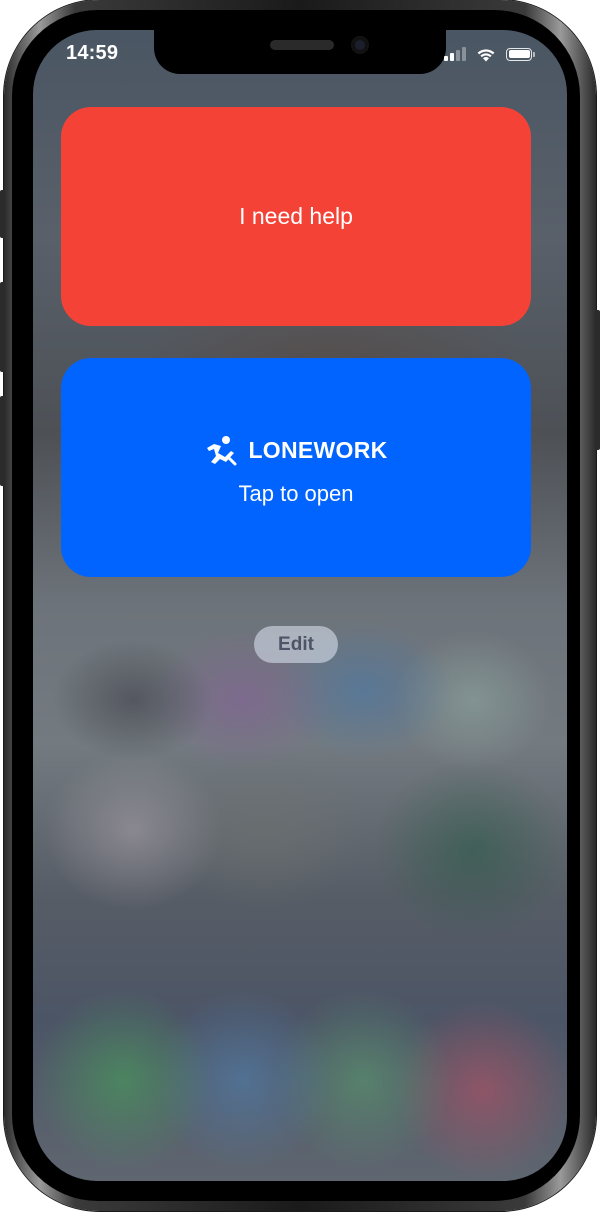 This screenshot has height=1213, width=600. What do you see at coordinates (486, 54) in the screenshot?
I see `wifi-icon` at bounding box center [486, 54].